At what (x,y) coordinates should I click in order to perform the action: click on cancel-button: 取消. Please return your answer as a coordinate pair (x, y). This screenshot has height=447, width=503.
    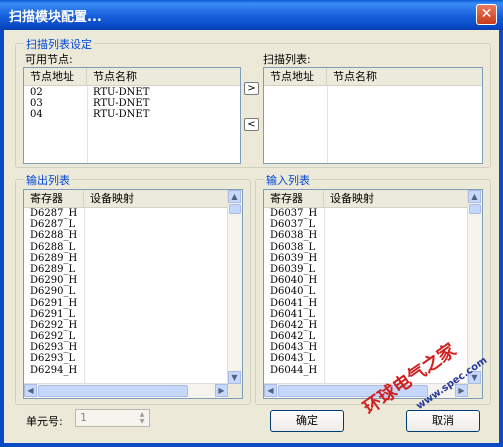
    Looking at the image, I should click on (443, 421).